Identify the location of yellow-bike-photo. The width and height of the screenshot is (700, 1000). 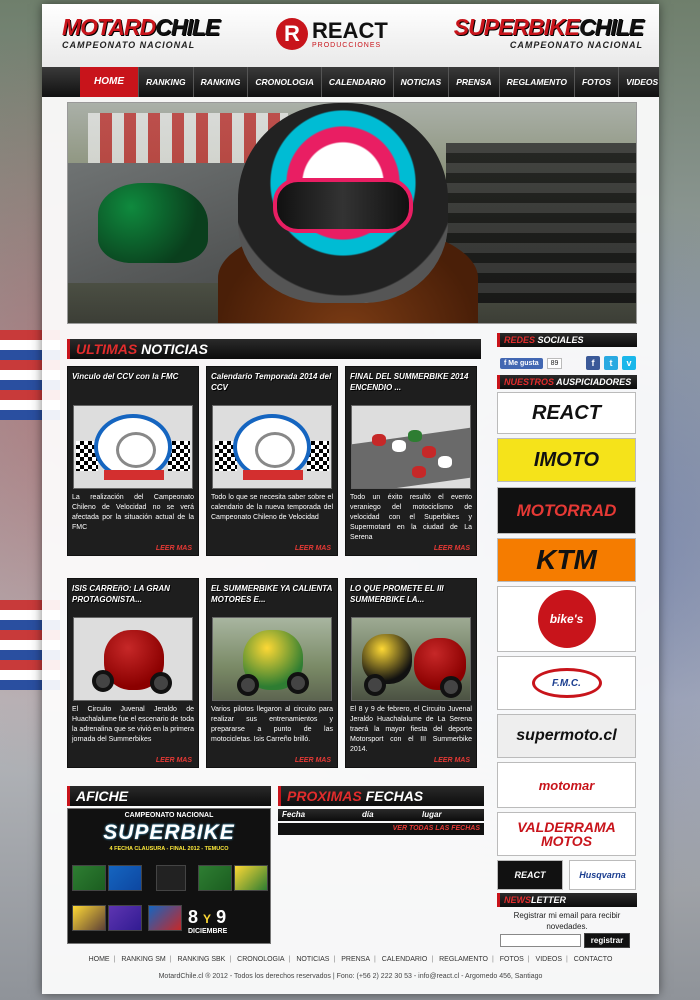
(272, 659).